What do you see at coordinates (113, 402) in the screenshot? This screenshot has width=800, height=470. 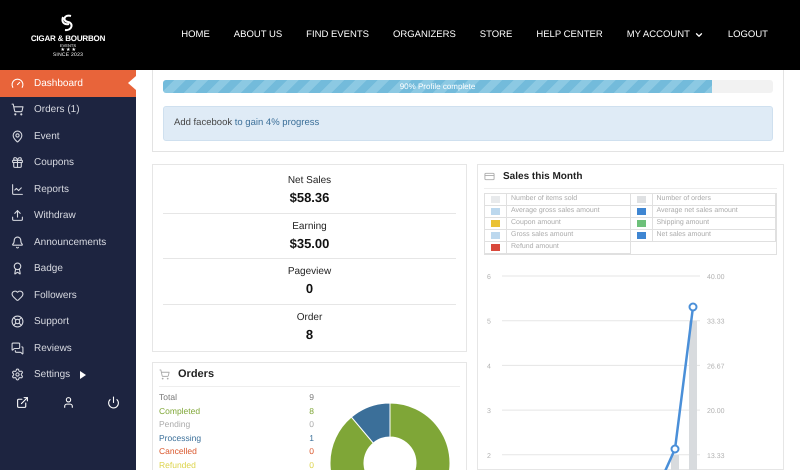 I see `power-icon` at bounding box center [113, 402].